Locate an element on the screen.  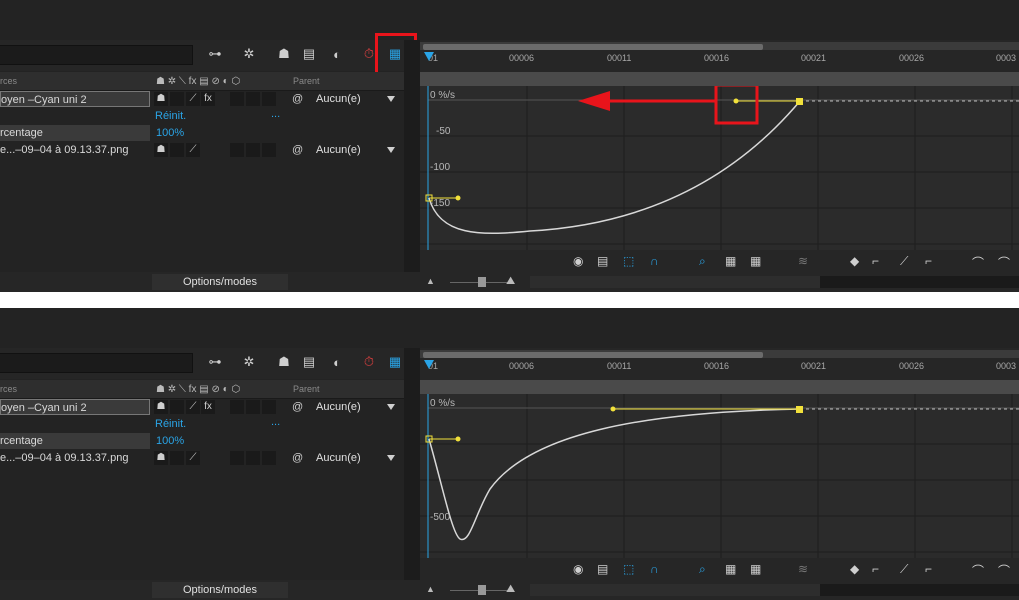
ease-in-icon: ⌒ is located at coordinates (1004, 570).